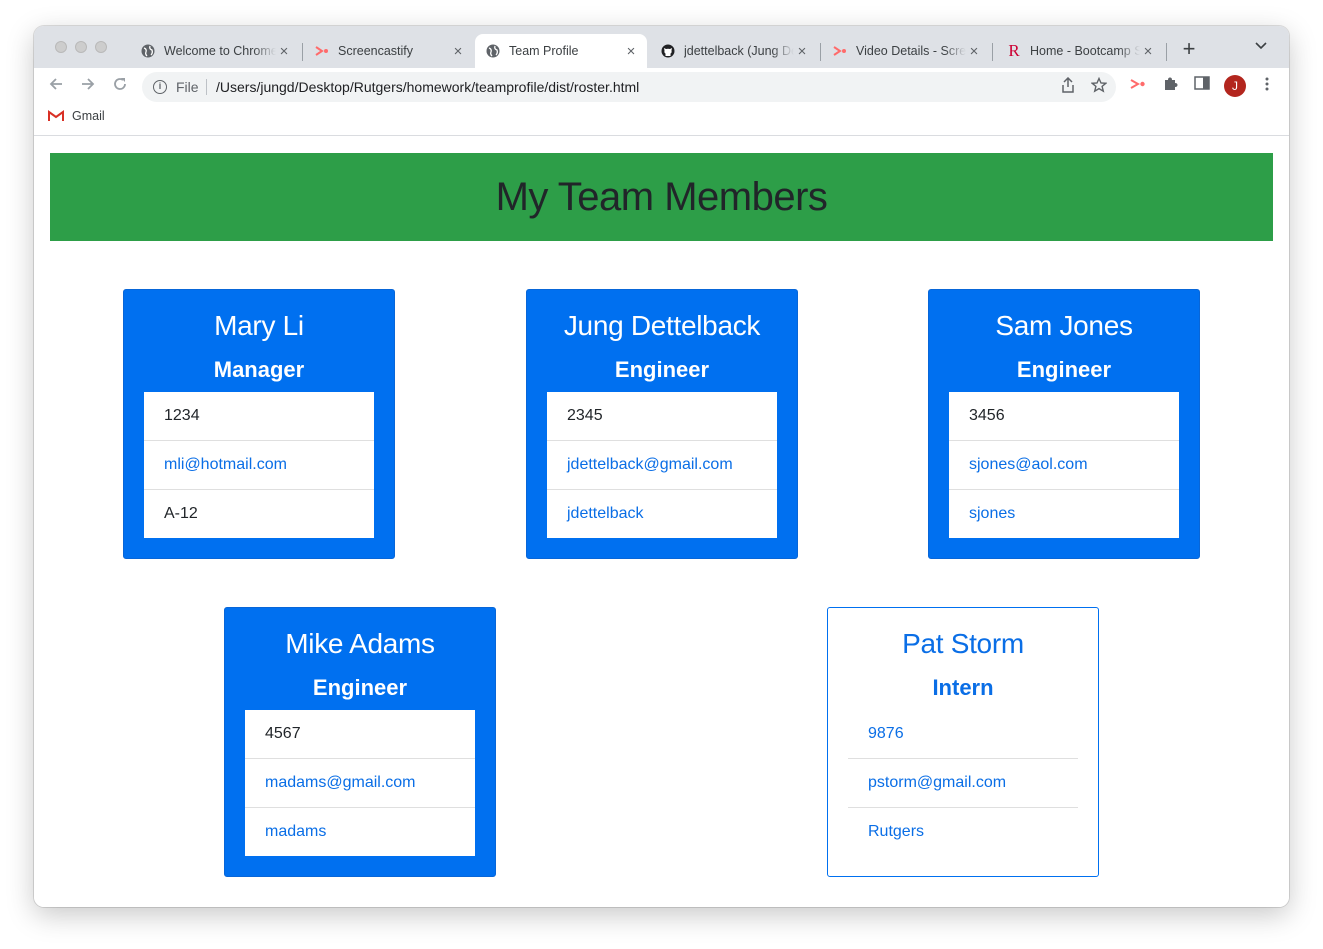 The image size is (1323, 949). I want to click on bookmark-gmail: Gmail, so click(76, 116).